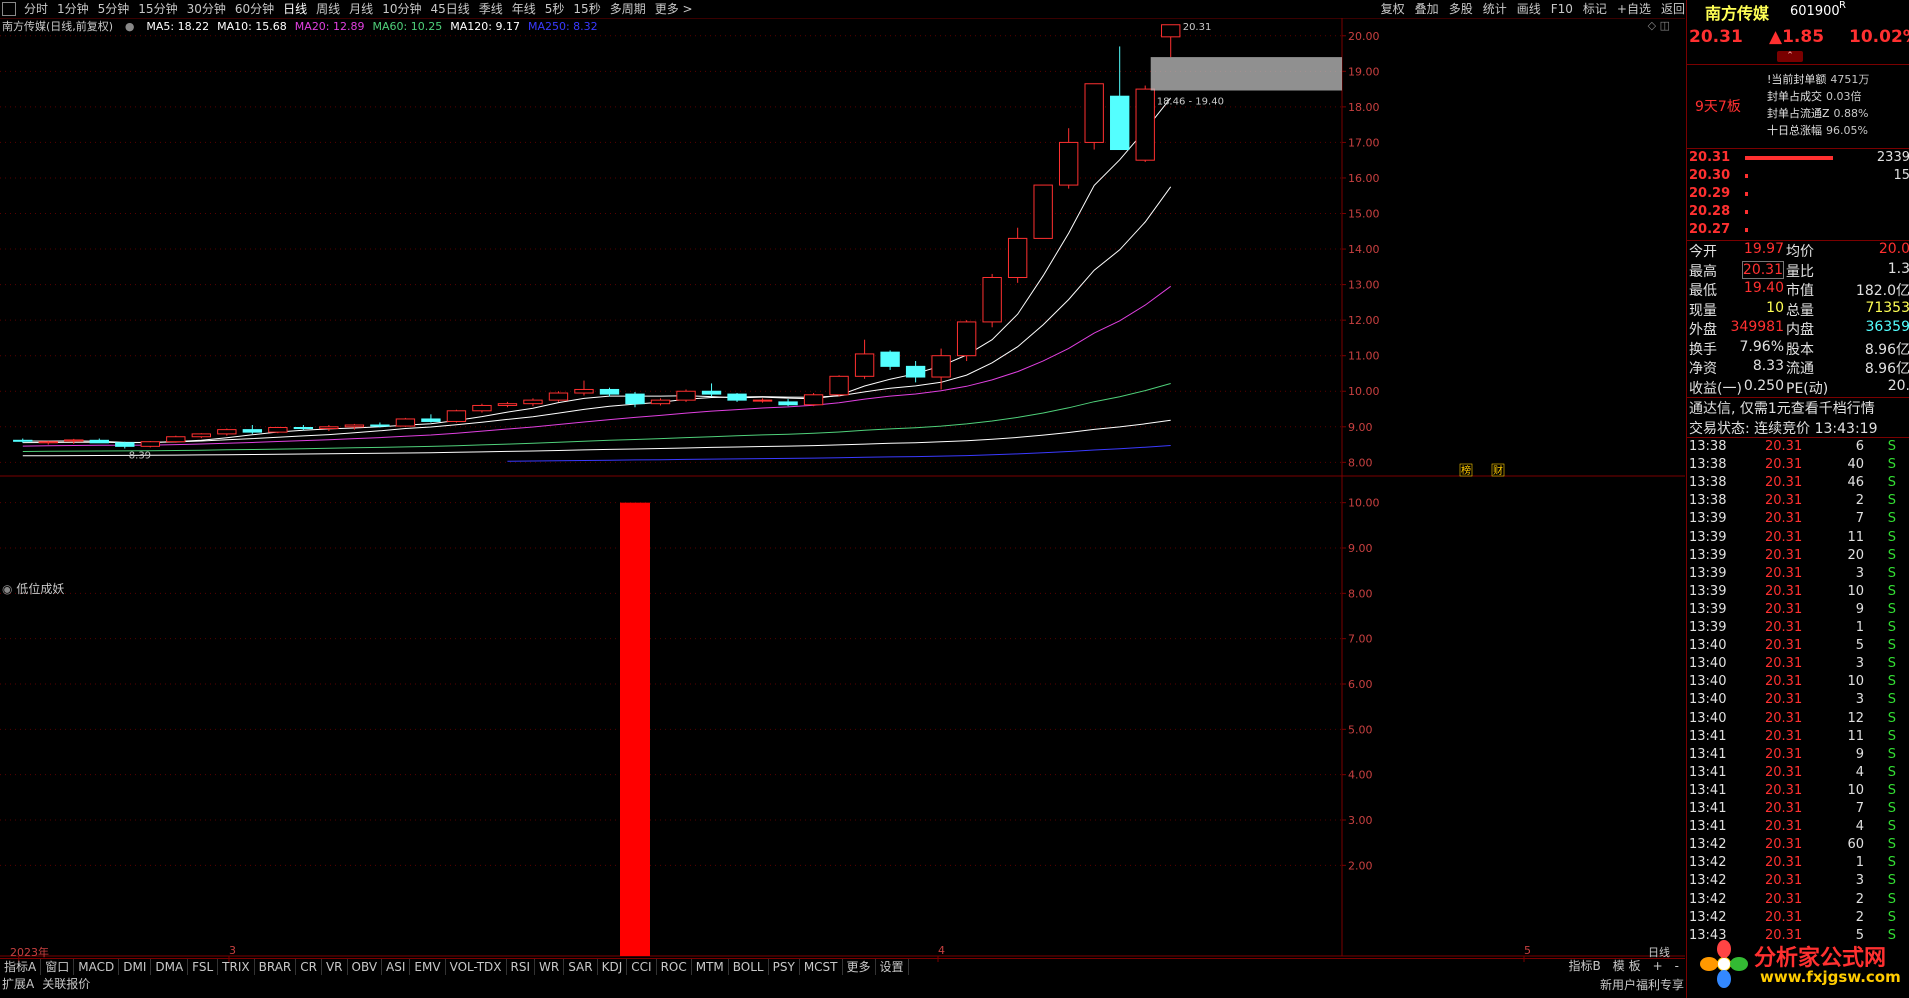  Describe the element at coordinates (521, 967) in the screenshot. I see `indicator-tab: RSI` at that location.